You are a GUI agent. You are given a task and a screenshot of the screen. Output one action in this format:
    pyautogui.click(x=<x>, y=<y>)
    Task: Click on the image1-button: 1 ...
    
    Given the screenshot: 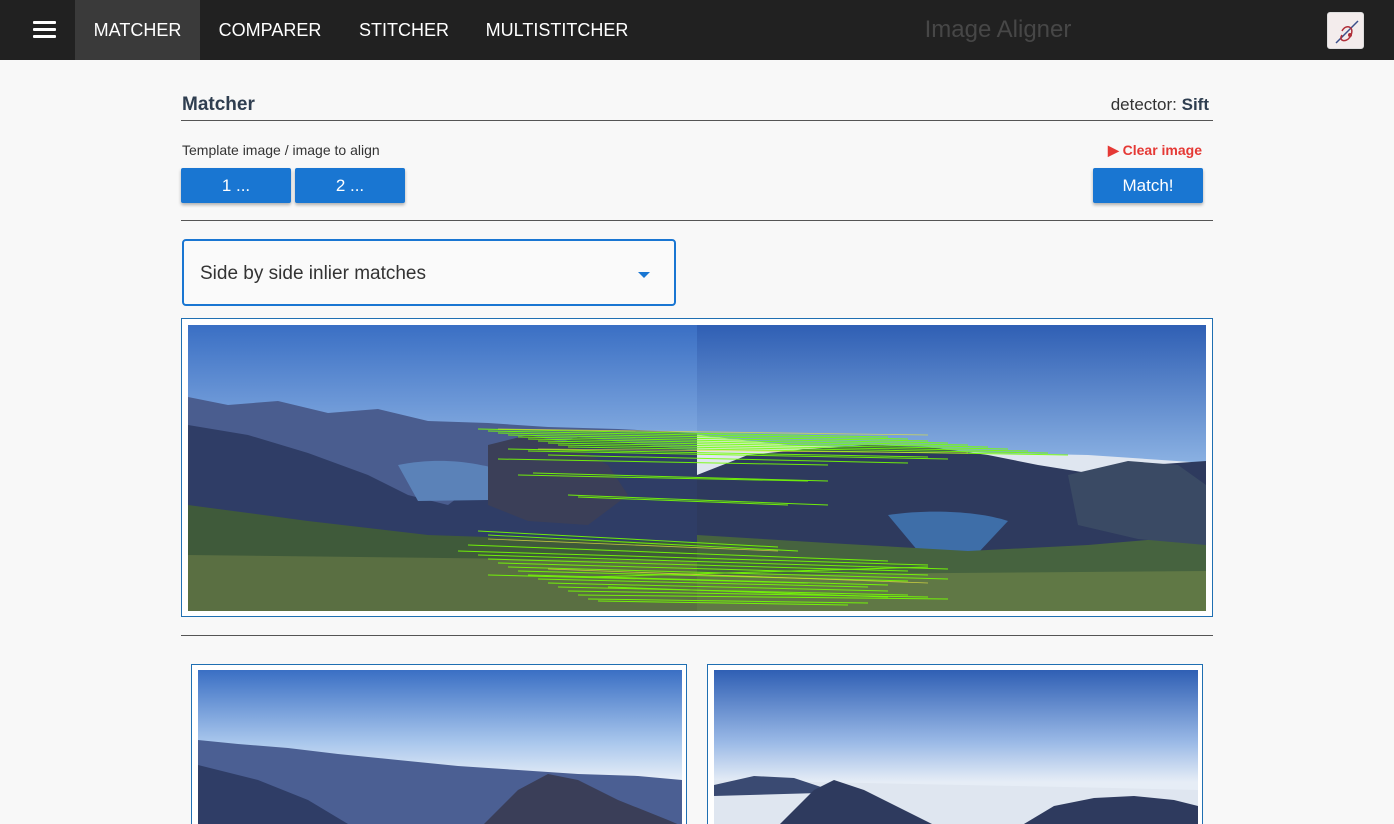 What is the action you would take?
    pyautogui.click(x=236, y=185)
    